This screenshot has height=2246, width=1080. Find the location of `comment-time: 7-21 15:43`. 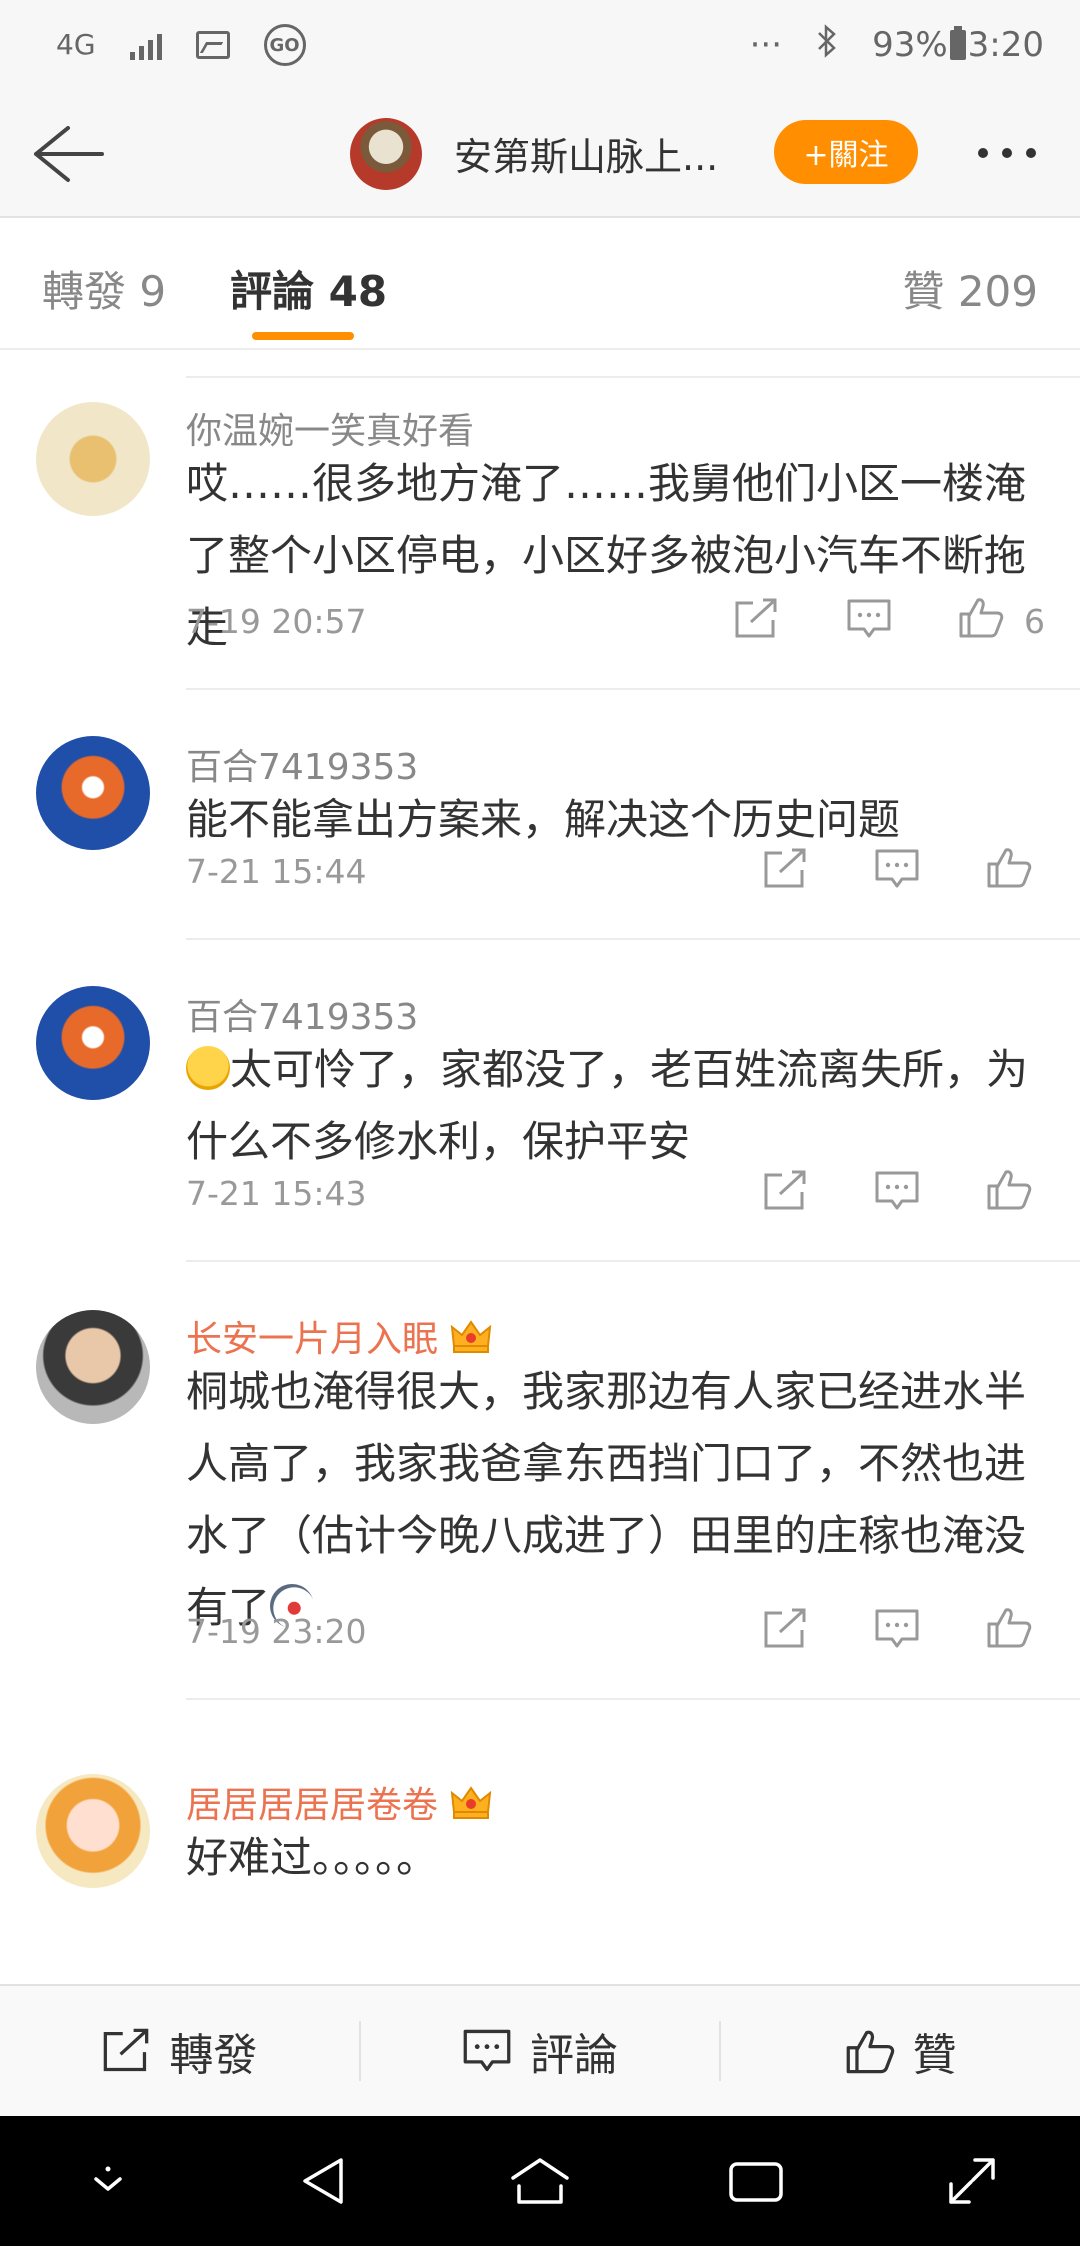

comment-time: 7-21 15:43 is located at coordinates (276, 1193).